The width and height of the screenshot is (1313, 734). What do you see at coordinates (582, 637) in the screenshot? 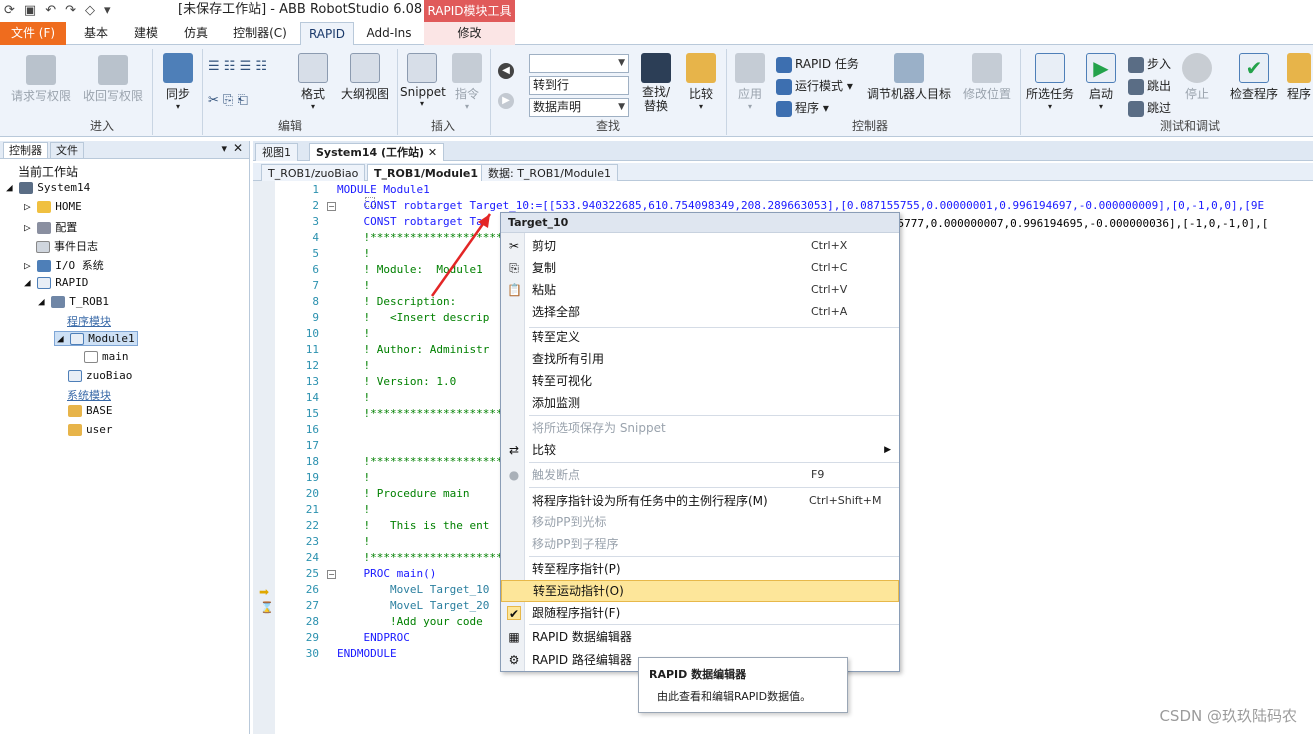
I see `menu-item-label: RAPID 数据编辑器` at bounding box center [582, 637].